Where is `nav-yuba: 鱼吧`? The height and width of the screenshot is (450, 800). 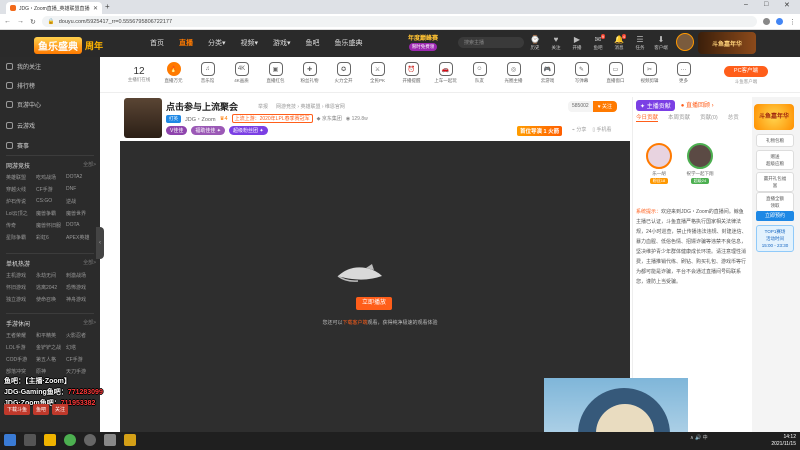
nav-yuba: 鱼吧 is located at coordinates (313, 43).